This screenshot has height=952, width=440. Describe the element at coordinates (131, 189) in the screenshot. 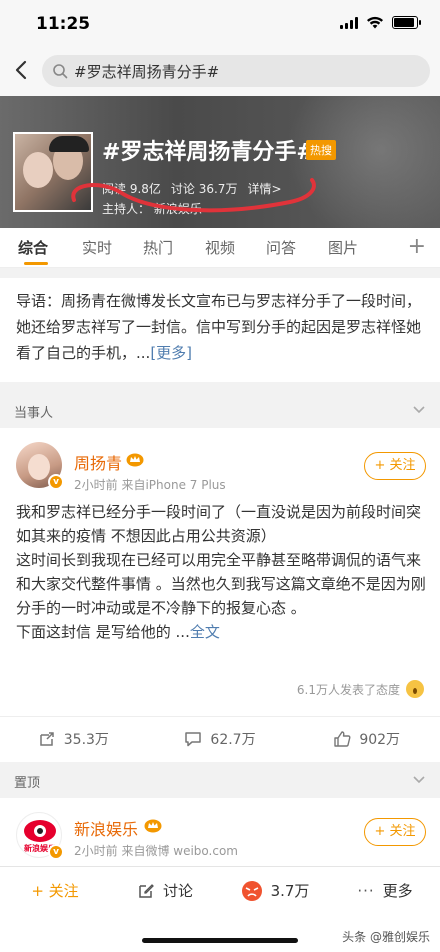

I see `read-count: 阅读 9.8亿` at that location.